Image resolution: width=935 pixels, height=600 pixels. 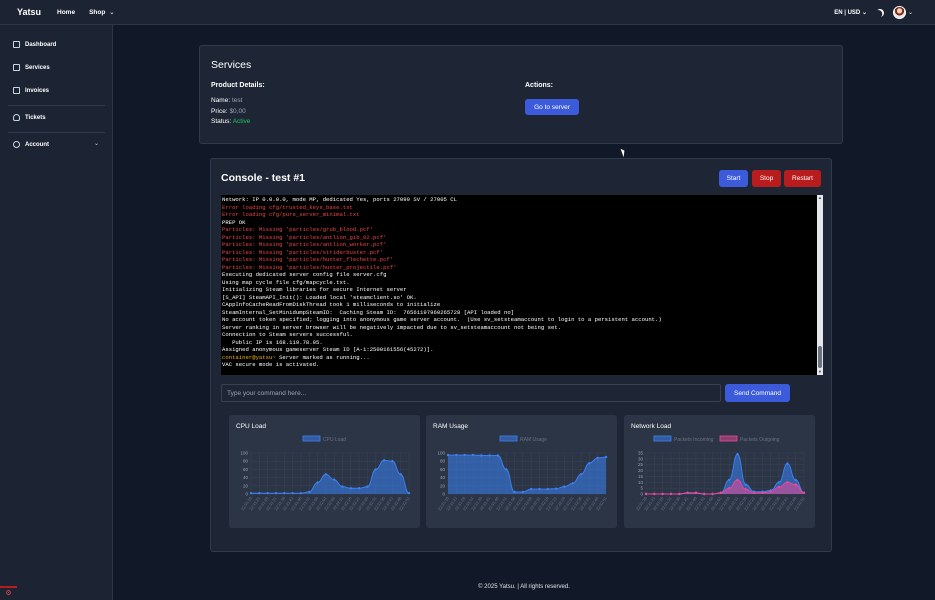 What do you see at coordinates (733, 178) in the screenshot?
I see `start-button: Start` at bounding box center [733, 178].